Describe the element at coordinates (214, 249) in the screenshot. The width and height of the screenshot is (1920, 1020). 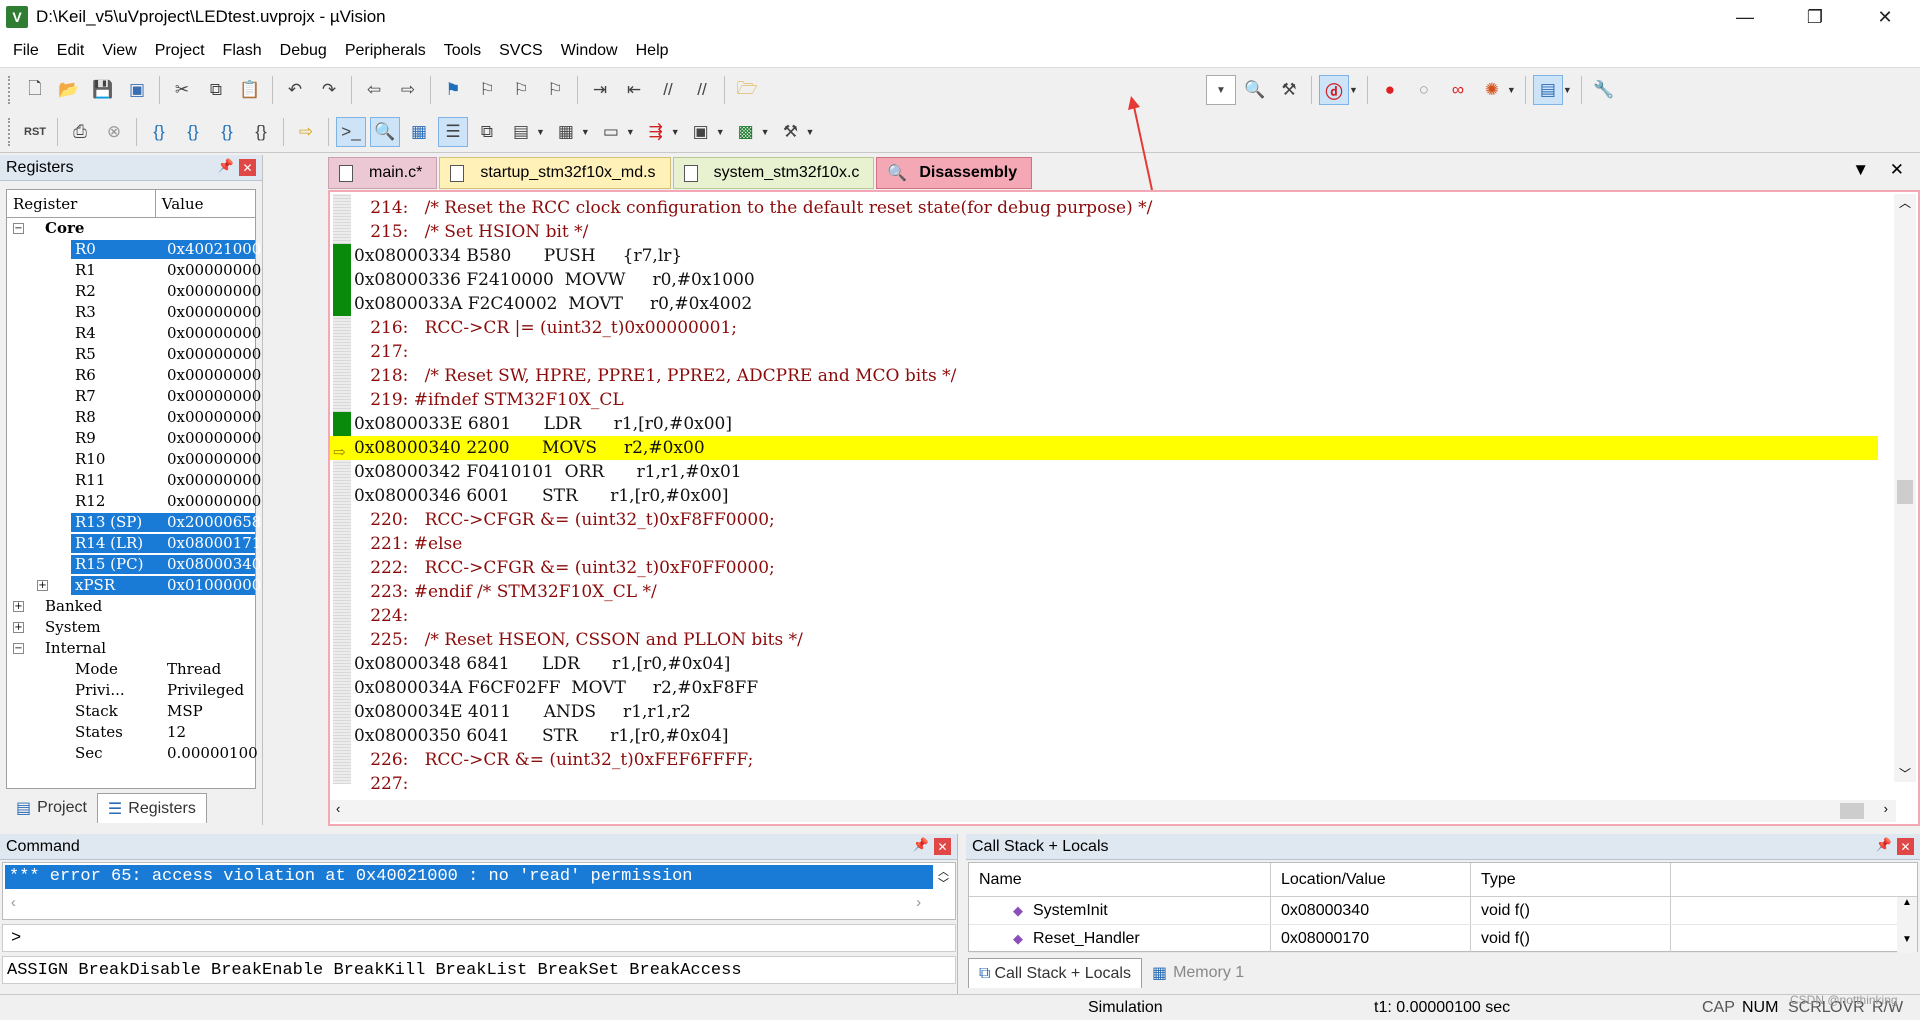
I see `register-value: 0x40021000` at that location.